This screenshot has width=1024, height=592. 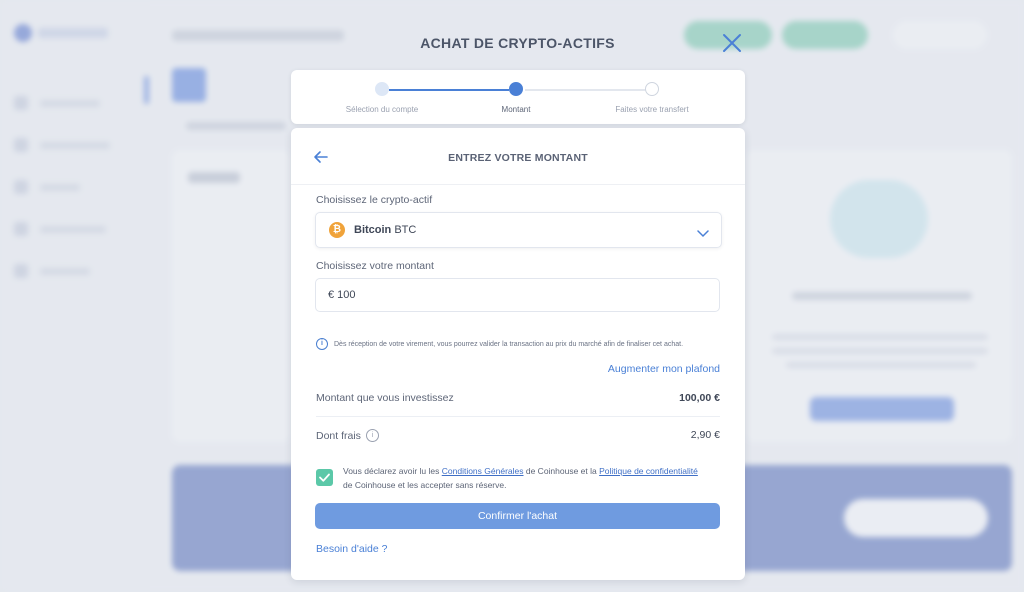 What do you see at coordinates (517, 516) in the screenshot?
I see `confirm-button: Confirmer l'achat` at bounding box center [517, 516].